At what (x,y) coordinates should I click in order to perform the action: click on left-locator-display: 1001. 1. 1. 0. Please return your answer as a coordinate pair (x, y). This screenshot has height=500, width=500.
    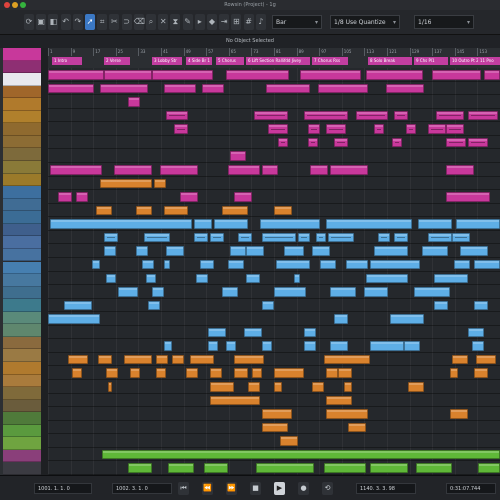
    Looking at the image, I should click on (63, 488).